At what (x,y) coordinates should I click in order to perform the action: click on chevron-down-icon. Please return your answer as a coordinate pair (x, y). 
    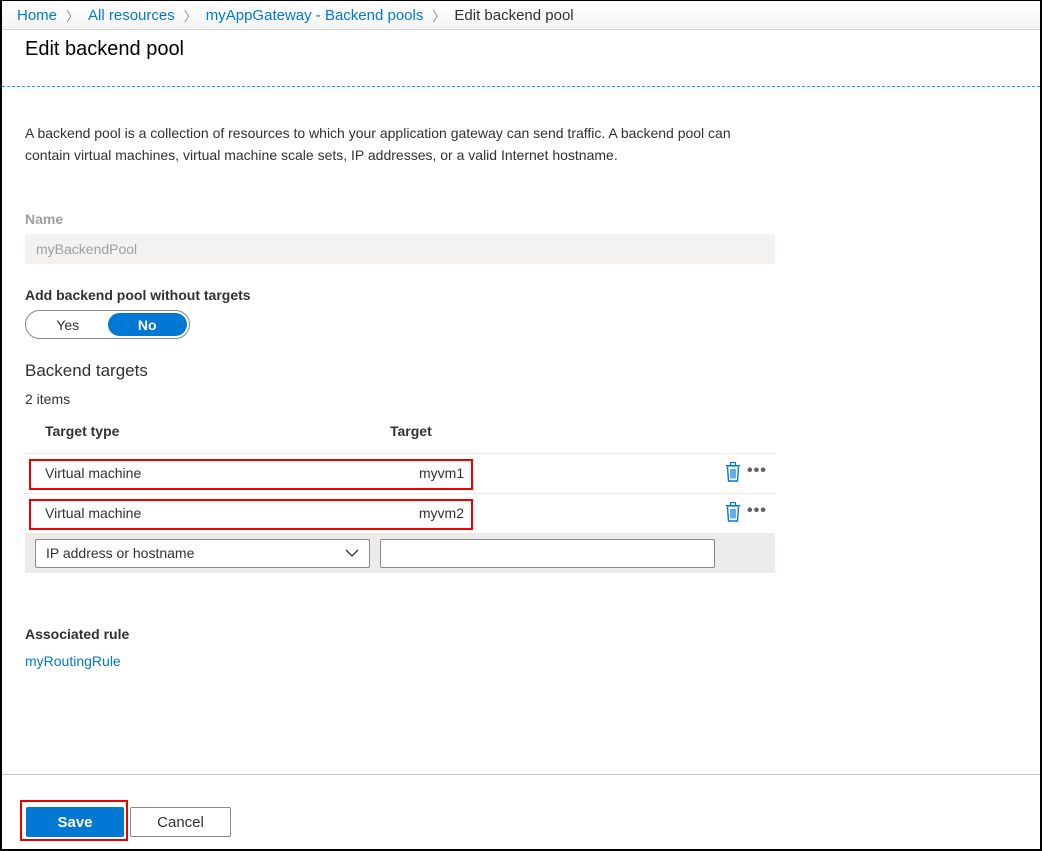
    Looking at the image, I should click on (352, 553).